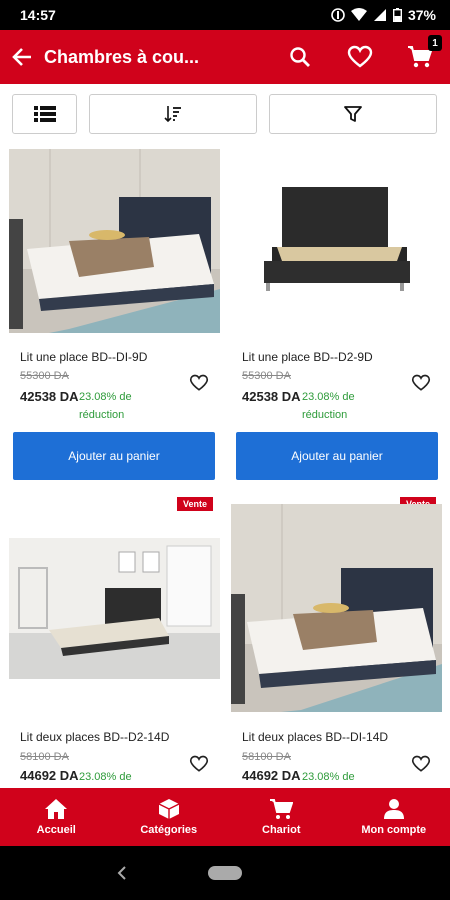  I want to click on nav-home: Accueil, so click(56, 817).